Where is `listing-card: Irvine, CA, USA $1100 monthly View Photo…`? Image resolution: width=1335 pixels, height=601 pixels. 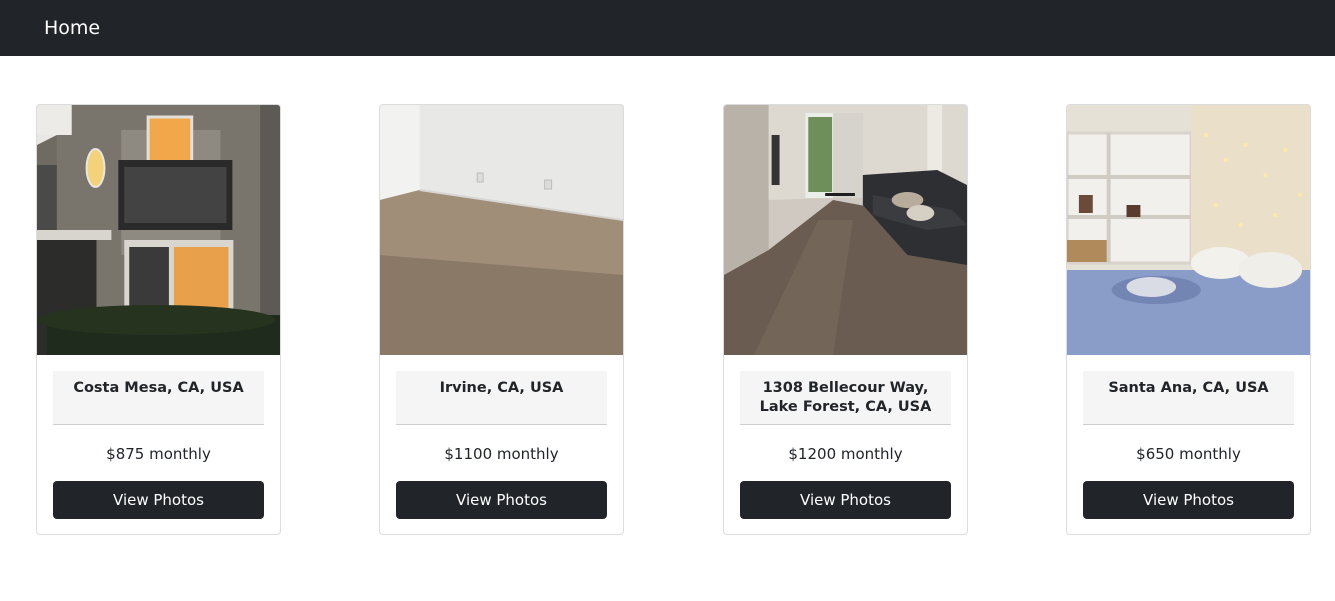 listing-card: Irvine, CA, USA $1100 monthly View Photo… is located at coordinates (501, 319).